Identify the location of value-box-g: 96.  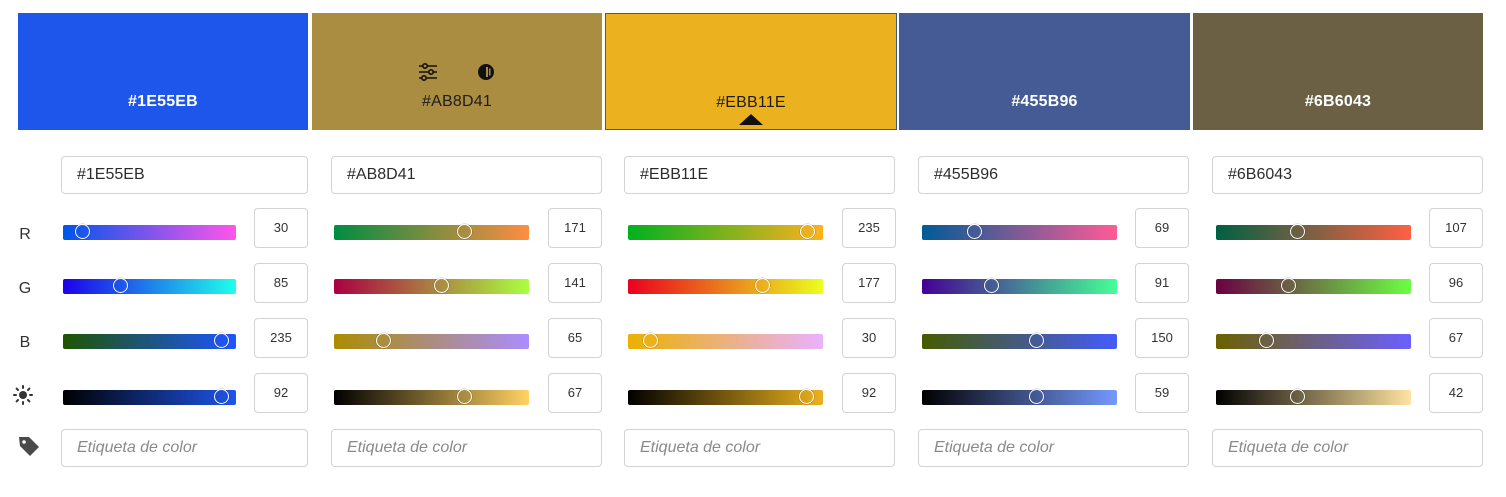
(1456, 283).